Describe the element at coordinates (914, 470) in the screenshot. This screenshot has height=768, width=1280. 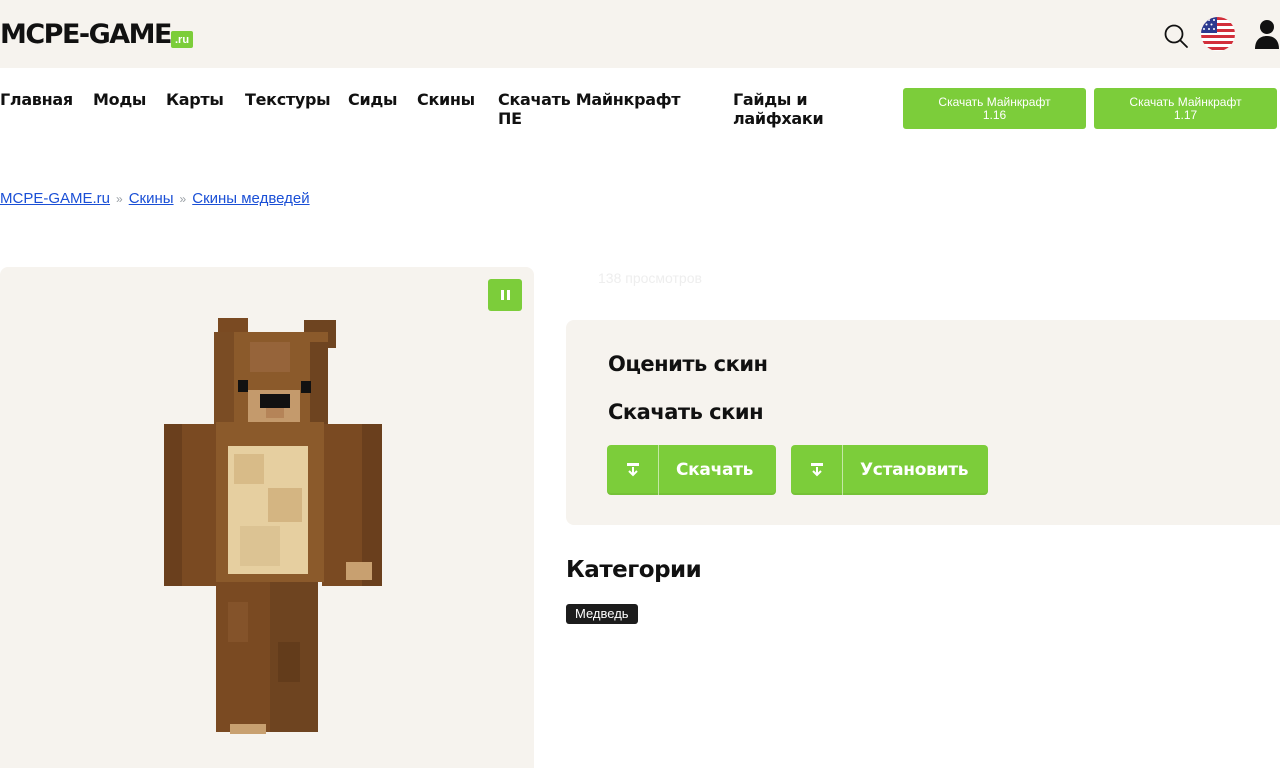
I see `install-button-label: Установить` at that location.